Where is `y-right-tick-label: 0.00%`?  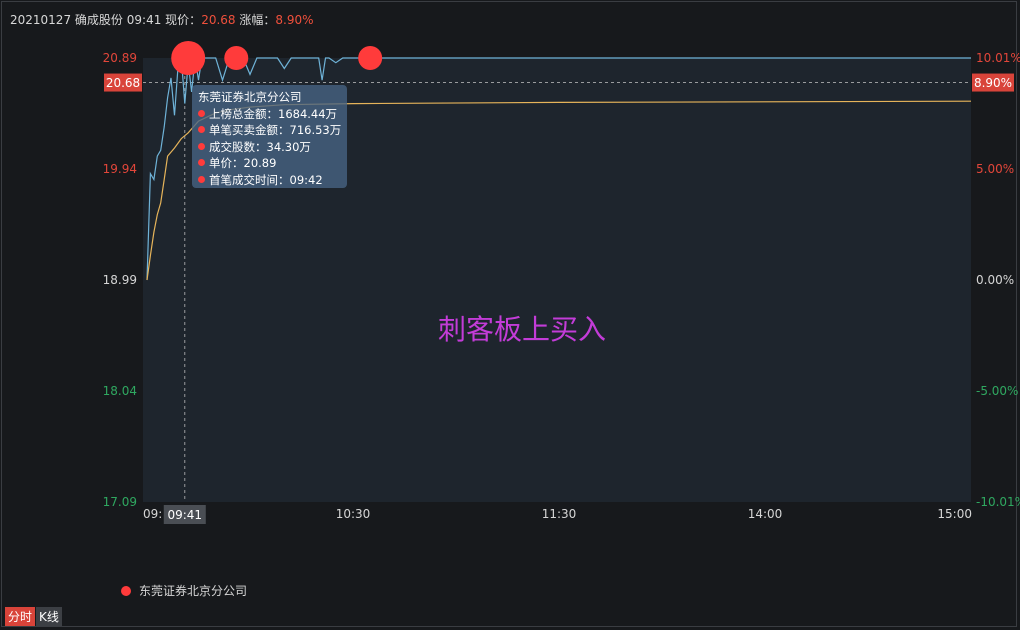
y-right-tick-label: 0.00% is located at coordinates (995, 280).